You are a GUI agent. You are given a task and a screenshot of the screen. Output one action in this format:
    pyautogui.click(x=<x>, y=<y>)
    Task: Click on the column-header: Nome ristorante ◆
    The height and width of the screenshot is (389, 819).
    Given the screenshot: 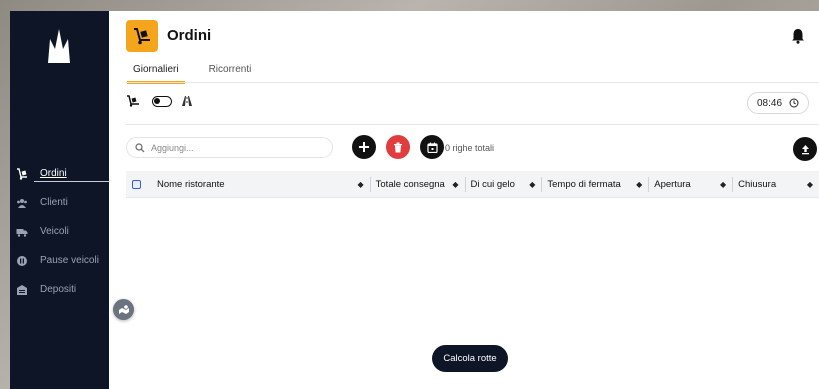 What is the action you would take?
    pyautogui.click(x=260, y=184)
    